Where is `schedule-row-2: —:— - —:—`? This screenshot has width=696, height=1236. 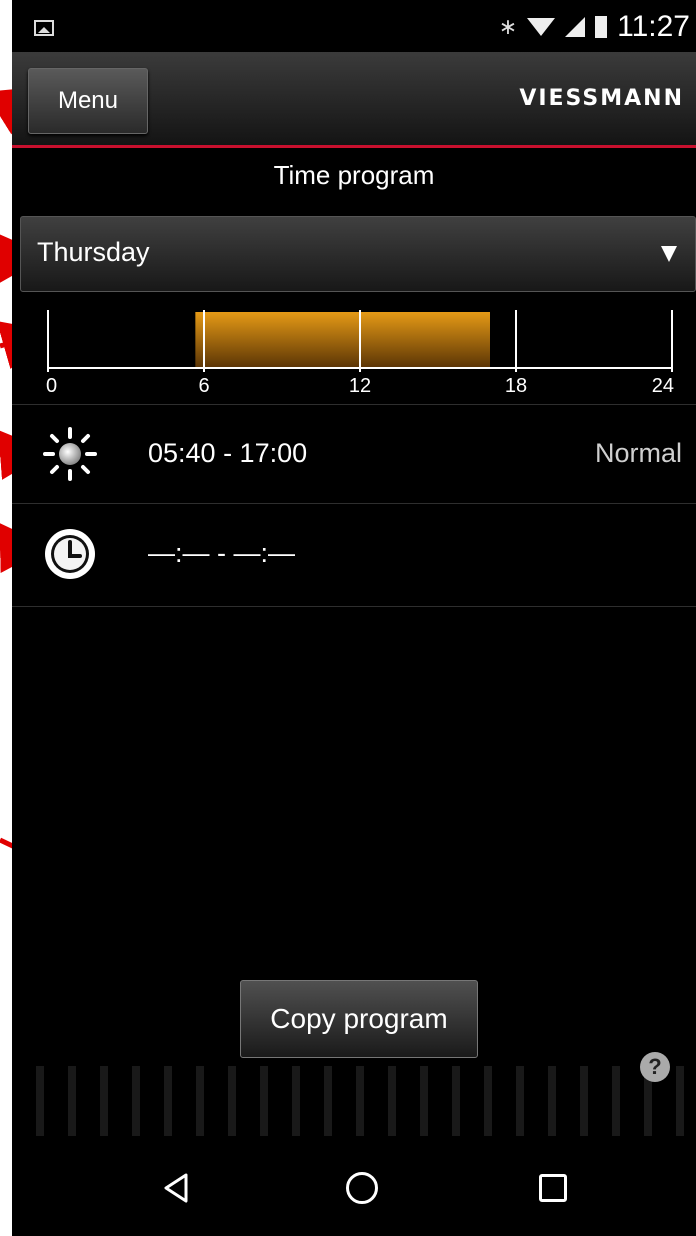 schedule-row-2: —:— - —:— is located at coordinates (354, 554).